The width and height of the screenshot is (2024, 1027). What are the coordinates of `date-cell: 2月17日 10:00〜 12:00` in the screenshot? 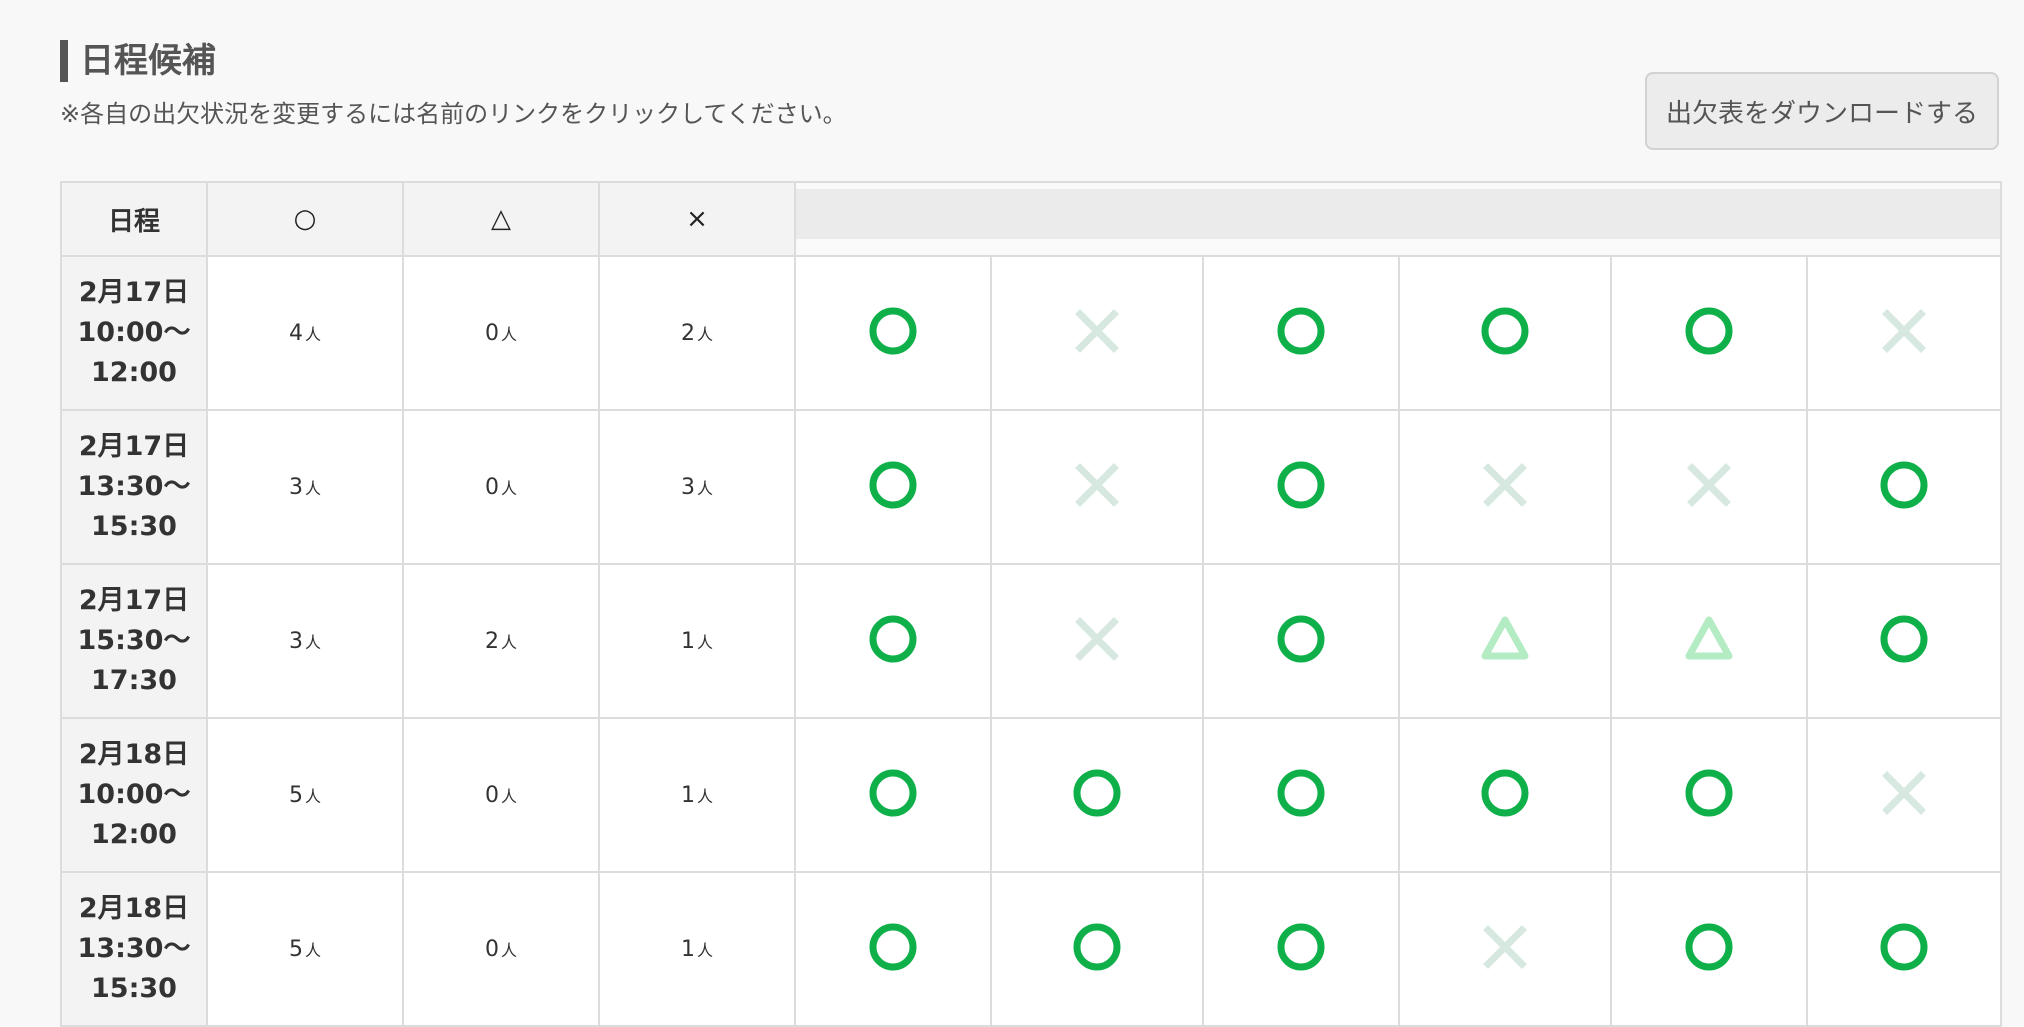 It's located at (134, 333).